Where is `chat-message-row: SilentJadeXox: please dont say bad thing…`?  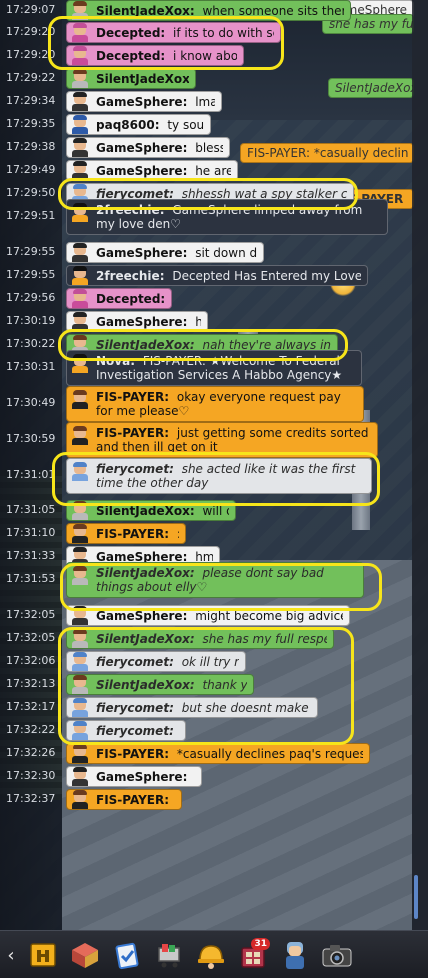 chat-message-row: SilentJadeXox: please dont say bad thing… is located at coordinates (215, 579).